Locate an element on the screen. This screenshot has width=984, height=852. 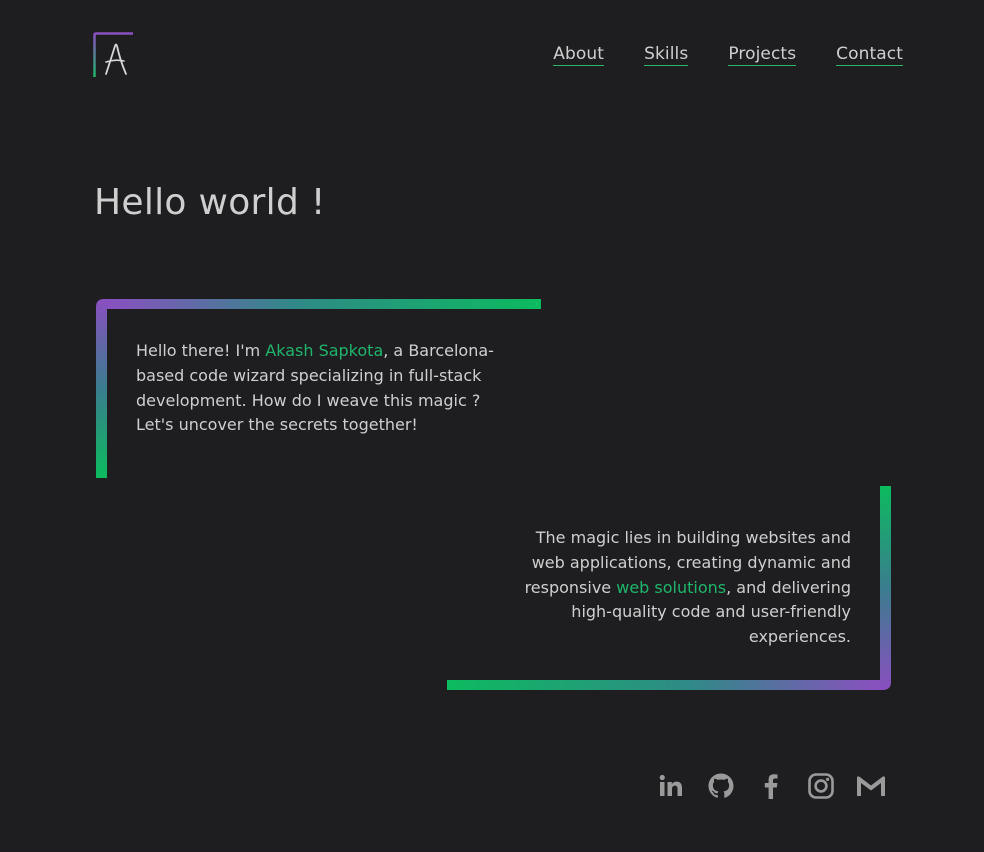
main-nav: About Skills Projects Contact is located at coordinates (728, 55).